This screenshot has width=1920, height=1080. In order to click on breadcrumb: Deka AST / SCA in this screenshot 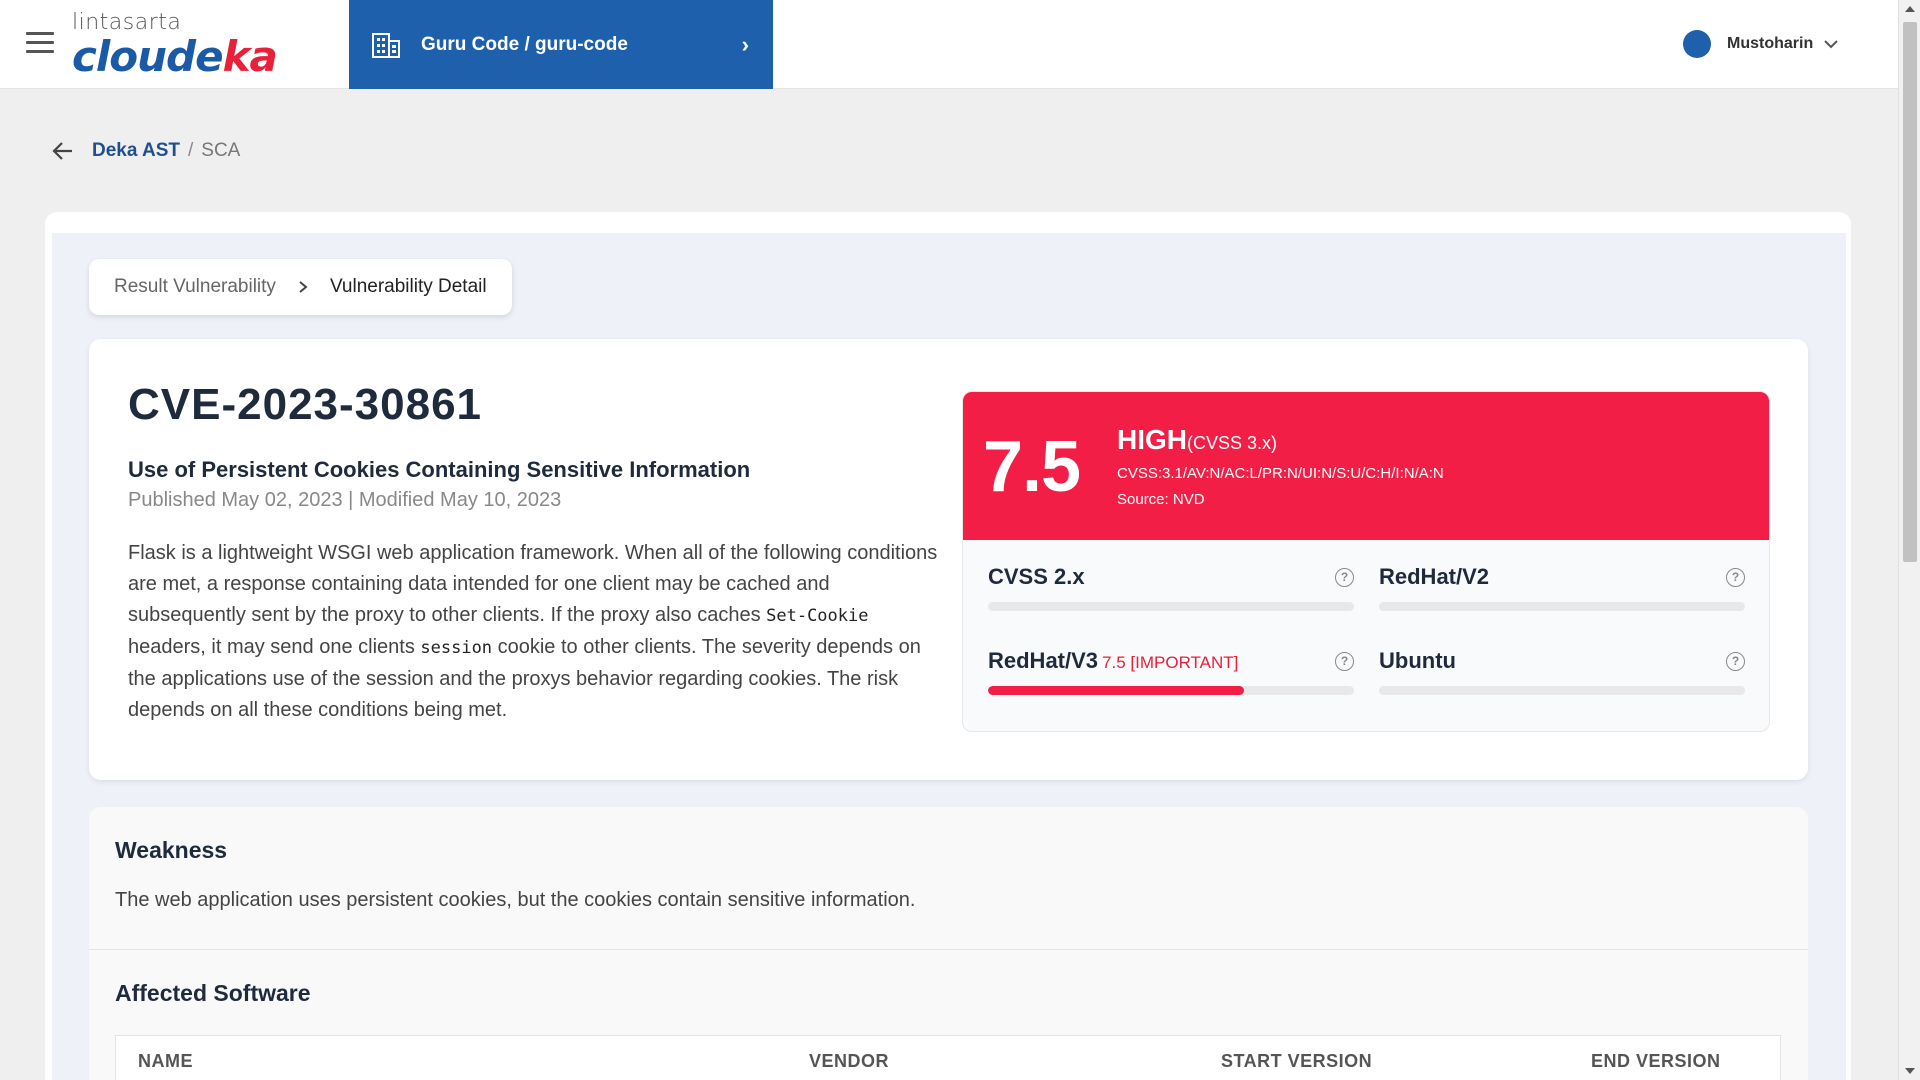, I will do `click(145, 151)`.